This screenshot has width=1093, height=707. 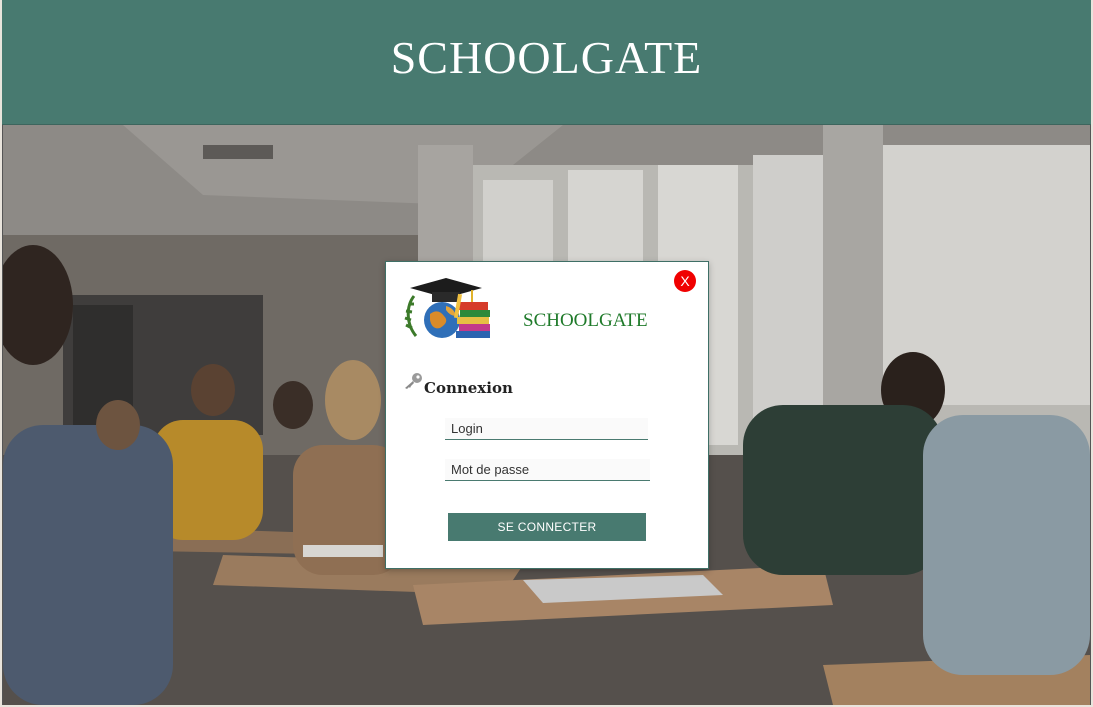 I want to click on dialog-brand-name: SCHOOLGATE, so click(x=585, y=320).